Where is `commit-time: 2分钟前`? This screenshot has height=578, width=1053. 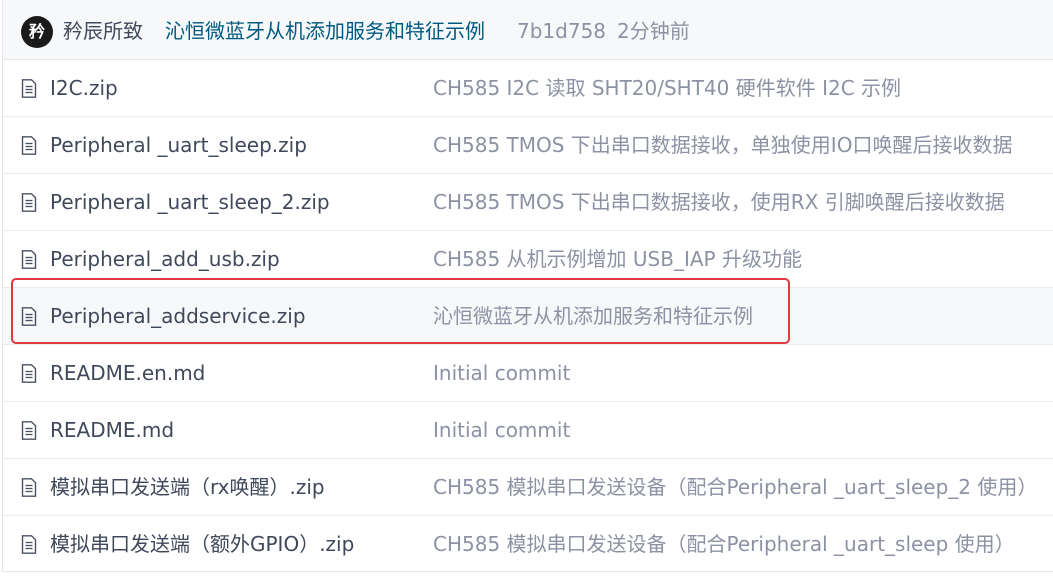 commit-time: 2分钟前 is located at coordinates (653, 31).